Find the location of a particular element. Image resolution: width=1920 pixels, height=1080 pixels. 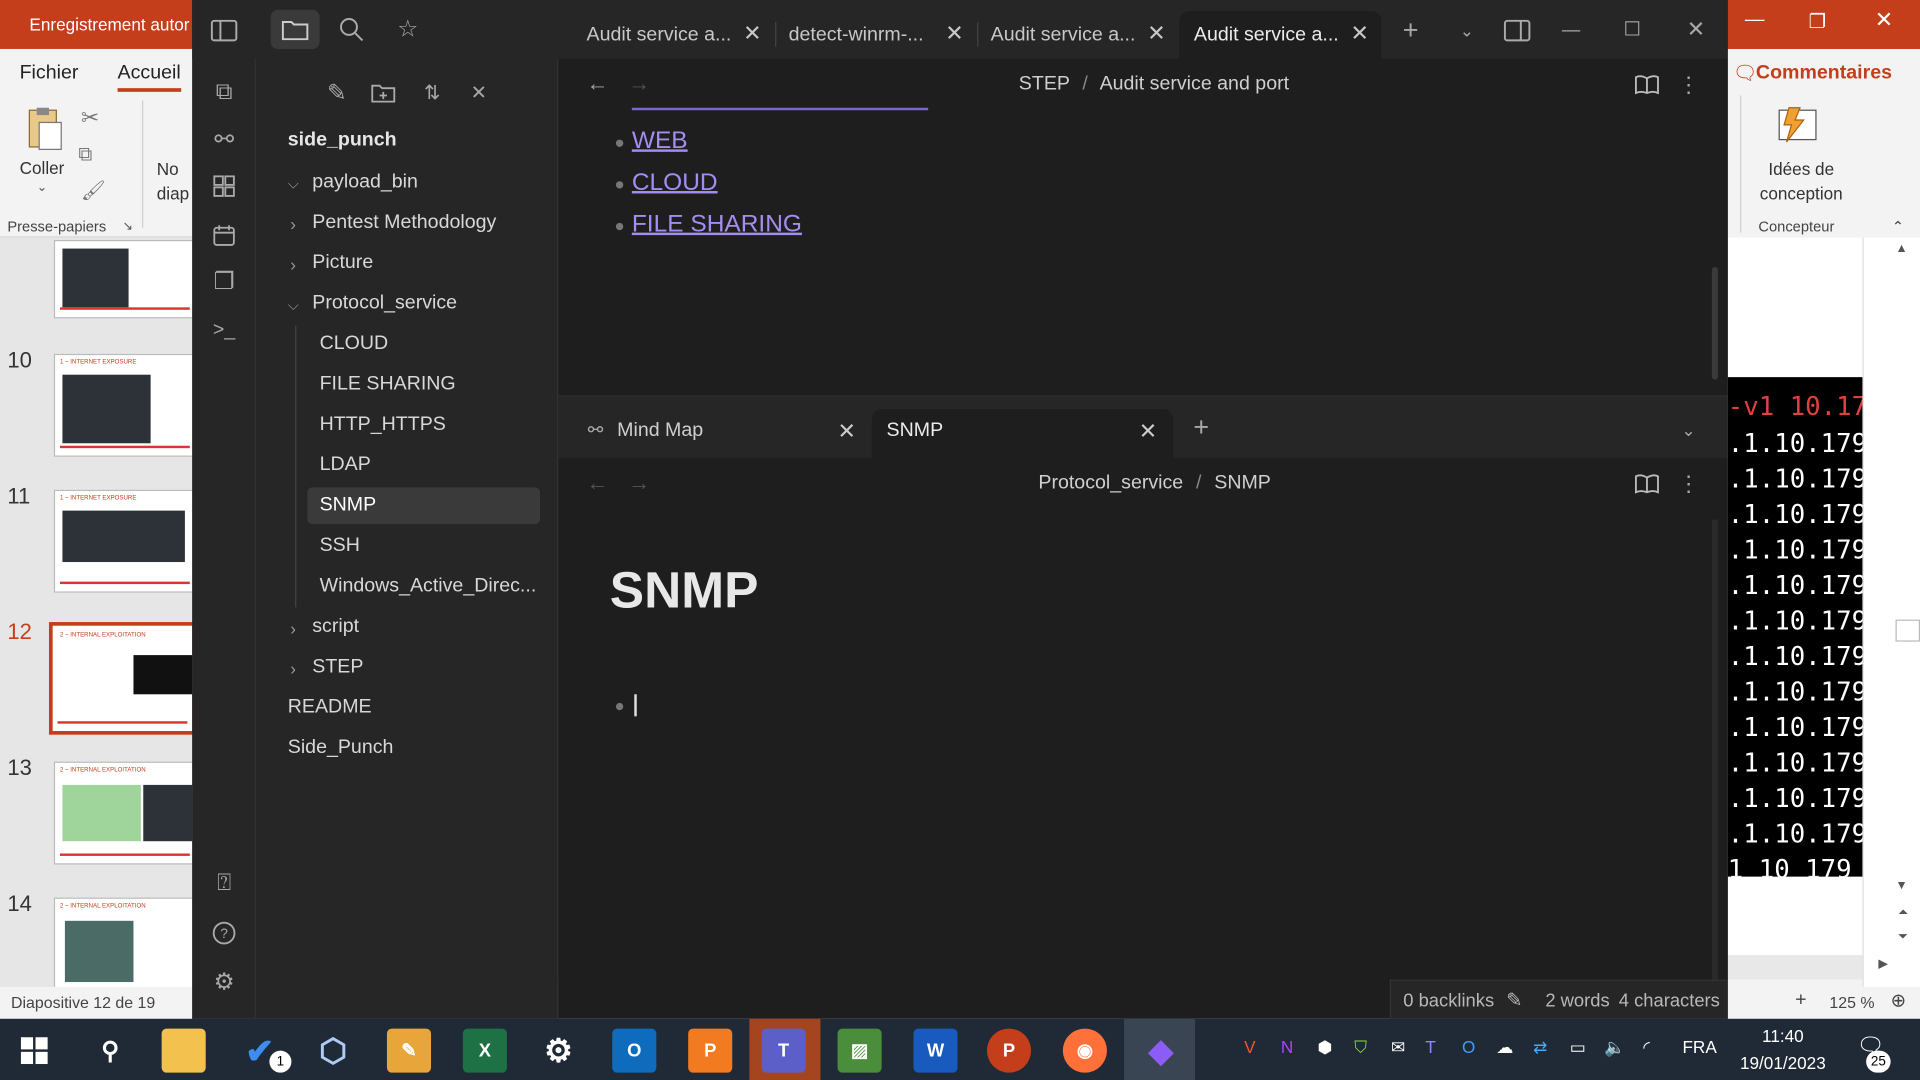

language-indicator: FRA is located at coordinates (1699, 1047).